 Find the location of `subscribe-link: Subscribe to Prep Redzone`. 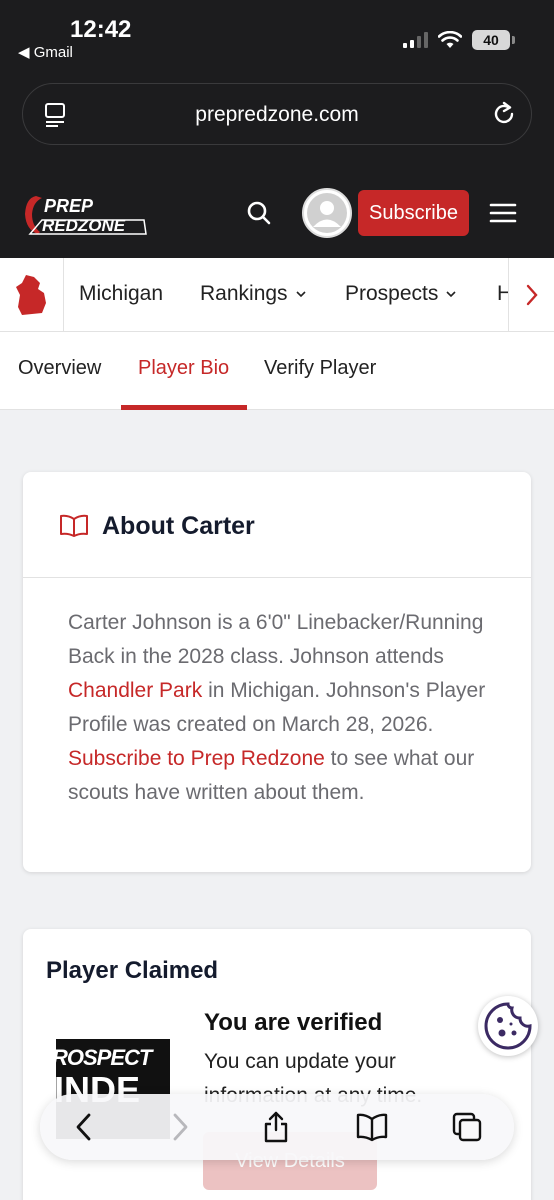

subscribe-link: Subscribe to Prep Redzone is located at coordinates (196, 758).